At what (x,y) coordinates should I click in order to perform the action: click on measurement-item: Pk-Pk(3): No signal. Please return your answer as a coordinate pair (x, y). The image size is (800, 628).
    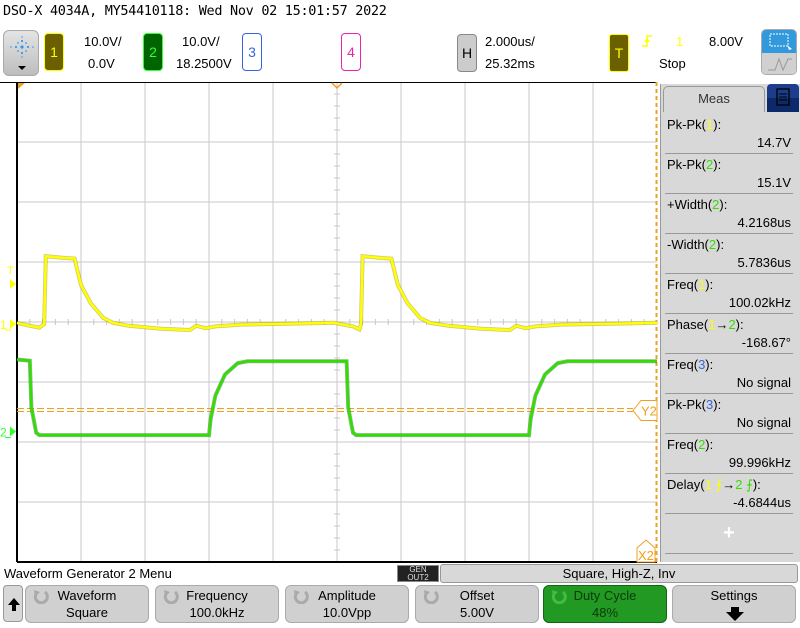
    Looking at the image, I should click on (729, 414).